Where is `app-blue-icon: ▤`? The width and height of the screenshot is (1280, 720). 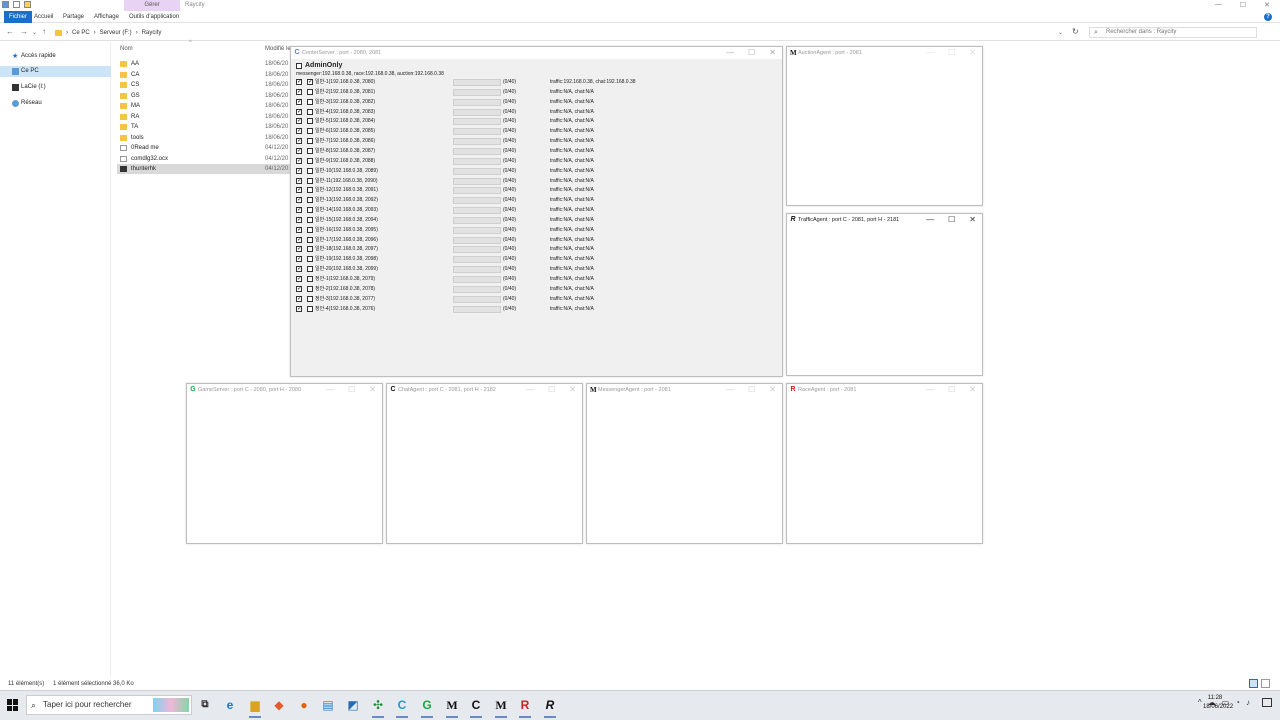
app-blue-icon: ▤ is located at coordinates (328, 705).